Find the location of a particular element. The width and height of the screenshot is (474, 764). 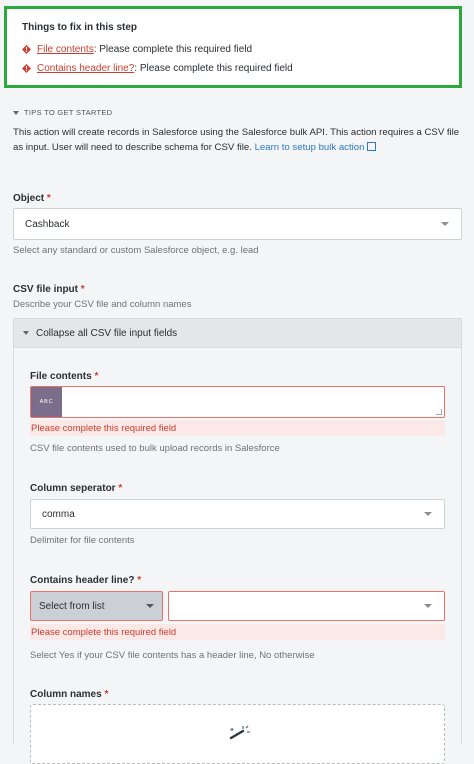

tips-heading: TIPS TO GET STARTED is located at coordinates (68, 112).